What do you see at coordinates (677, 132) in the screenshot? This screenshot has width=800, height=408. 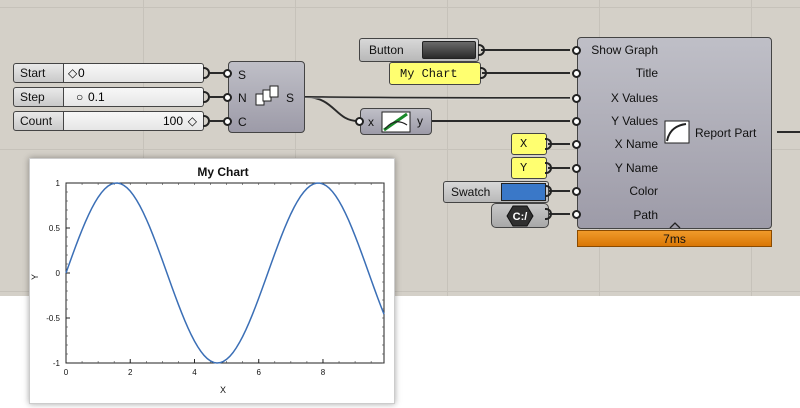 I see `report-part-icon` at bounding box center [677, 132].